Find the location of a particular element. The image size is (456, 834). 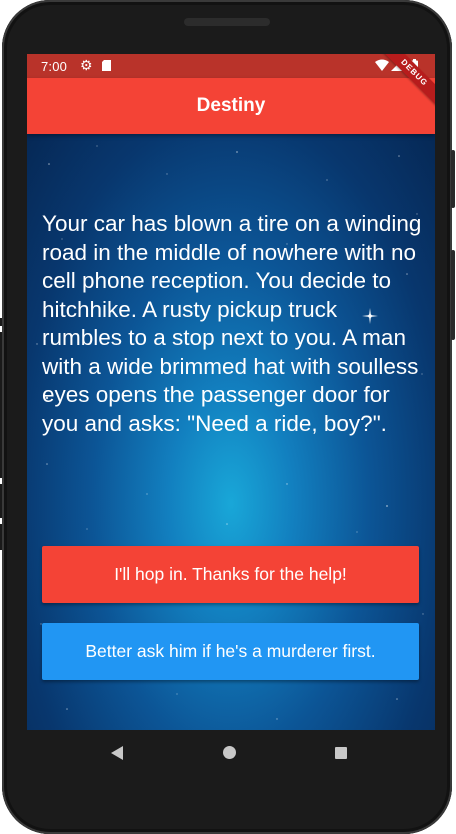

volume-button is located at coordinates (453, 179).